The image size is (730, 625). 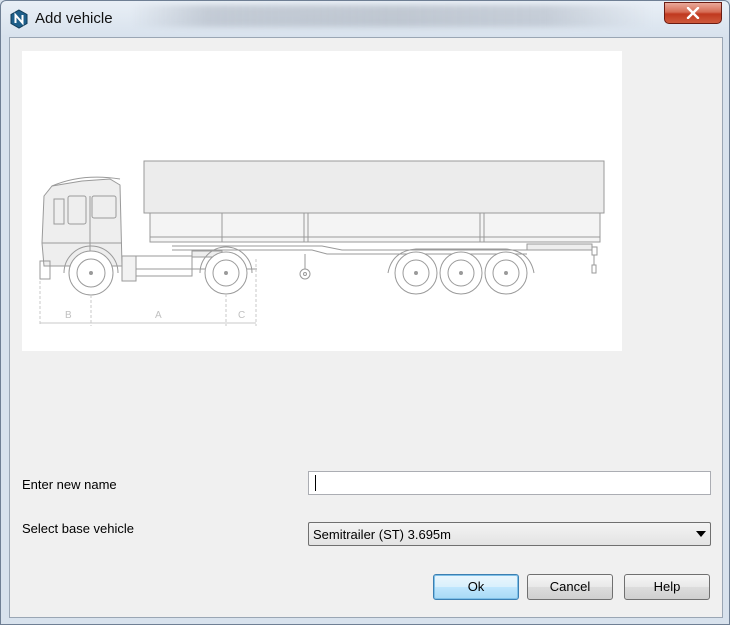 I want to click on vehicle-name-input, so click(x=509, y=483).